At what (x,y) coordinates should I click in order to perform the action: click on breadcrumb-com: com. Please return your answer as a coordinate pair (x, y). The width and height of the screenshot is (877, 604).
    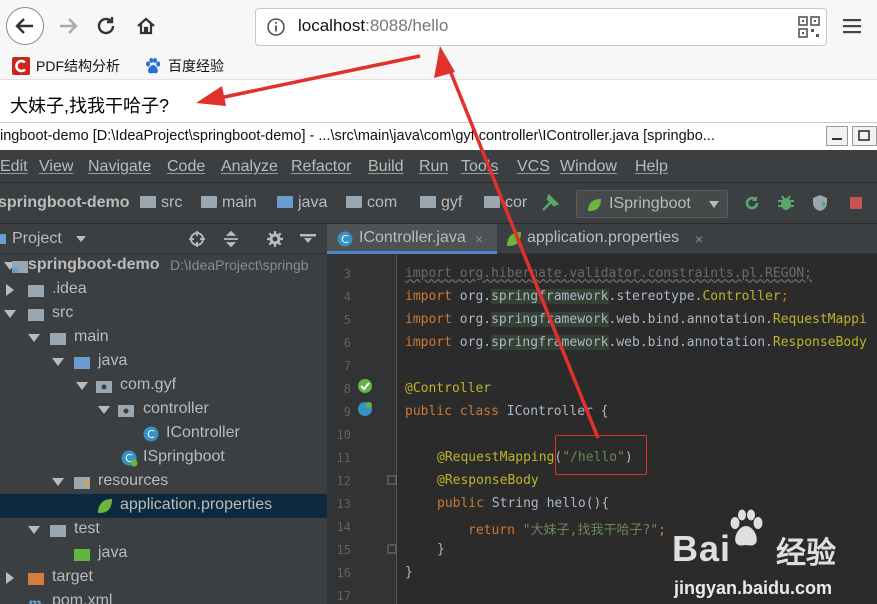
    Looking at the image, I should click on (371, 203).